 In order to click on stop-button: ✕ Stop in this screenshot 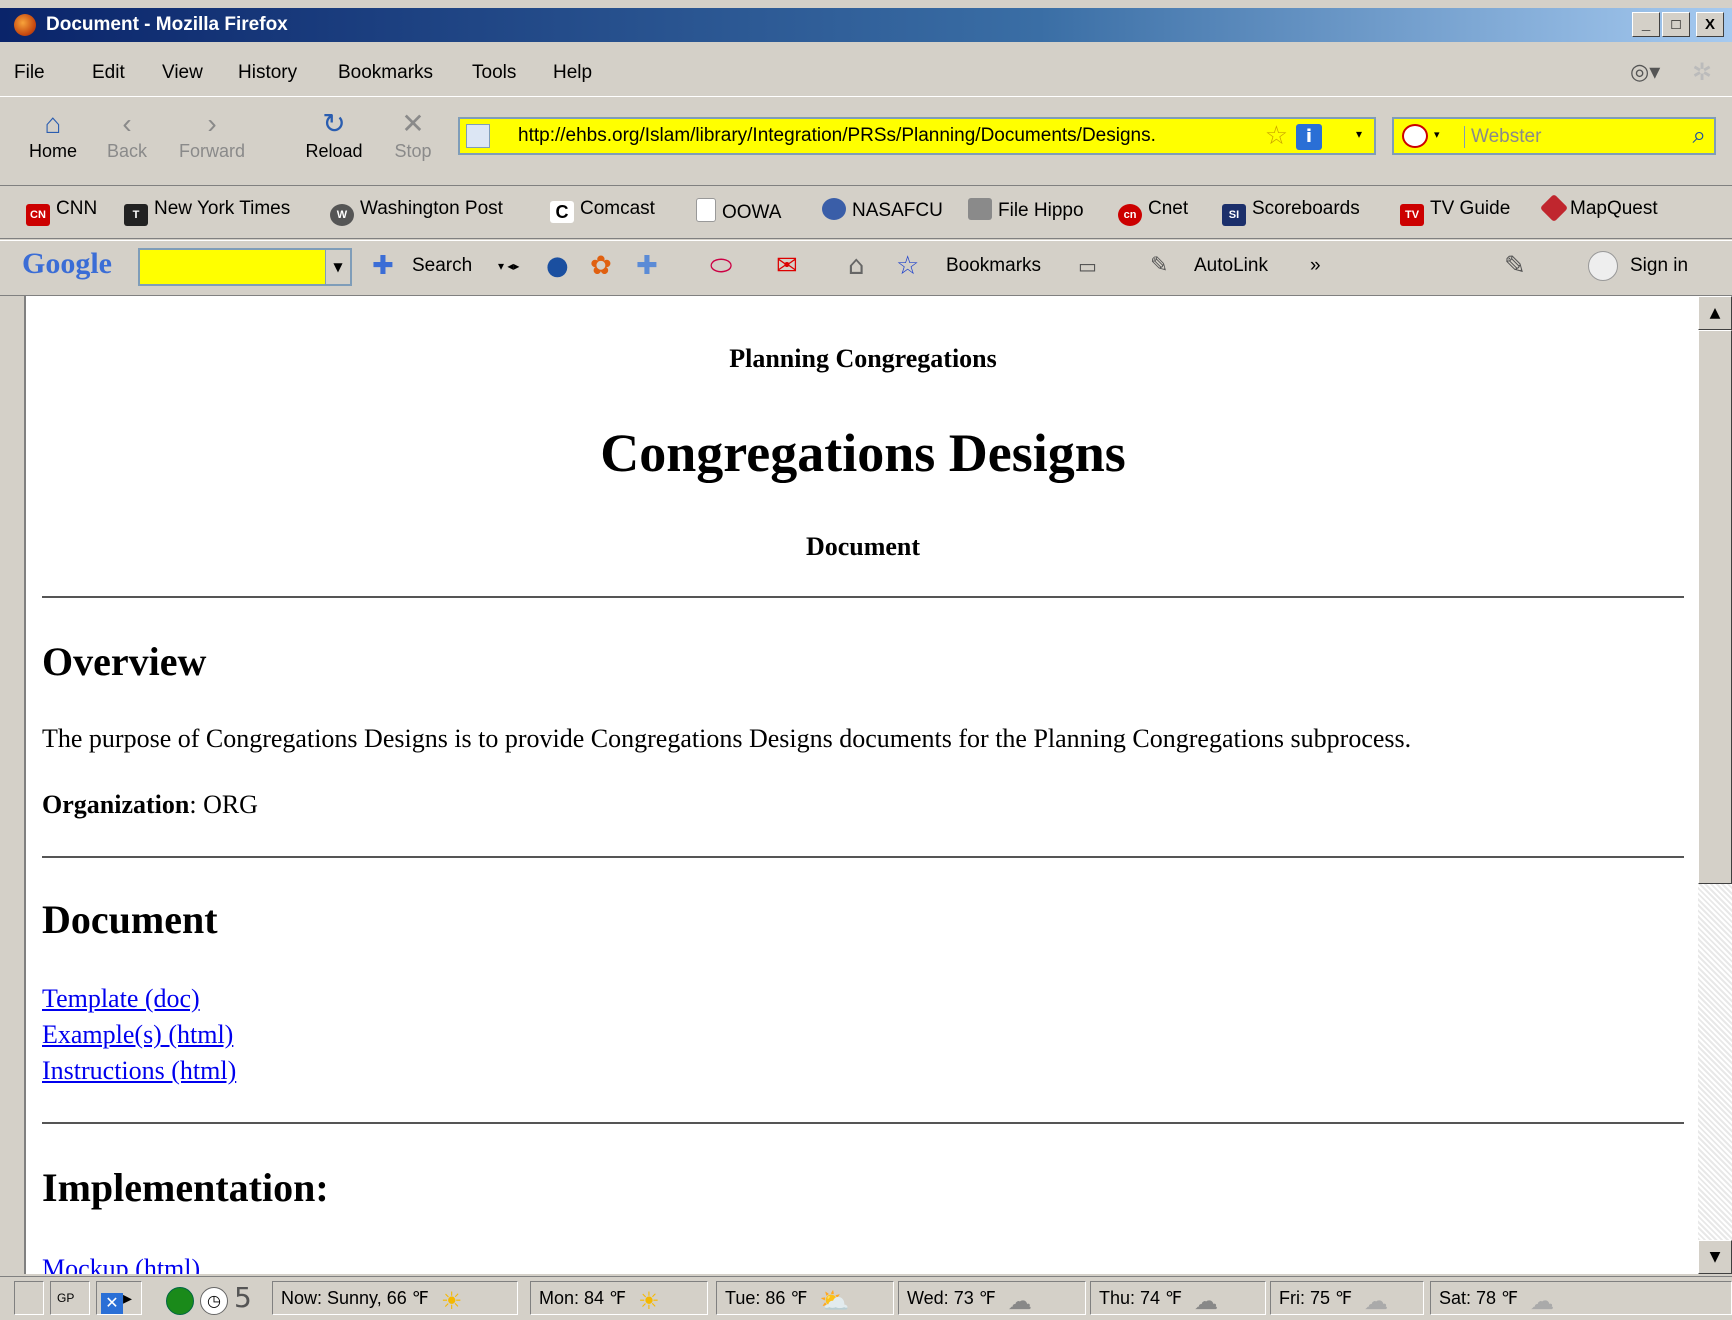, I will do `click(413, 134)`.